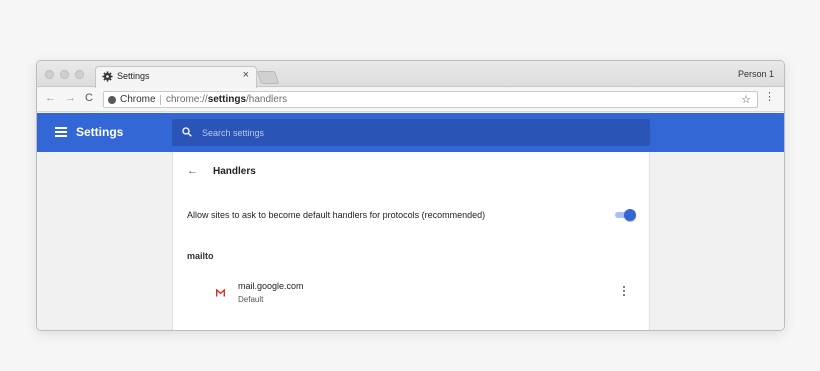 The image size is (820, 371). Describe the element at coordinates (200, 256) in the screenshot. I see `section-label-mailto: mailto` at that location.